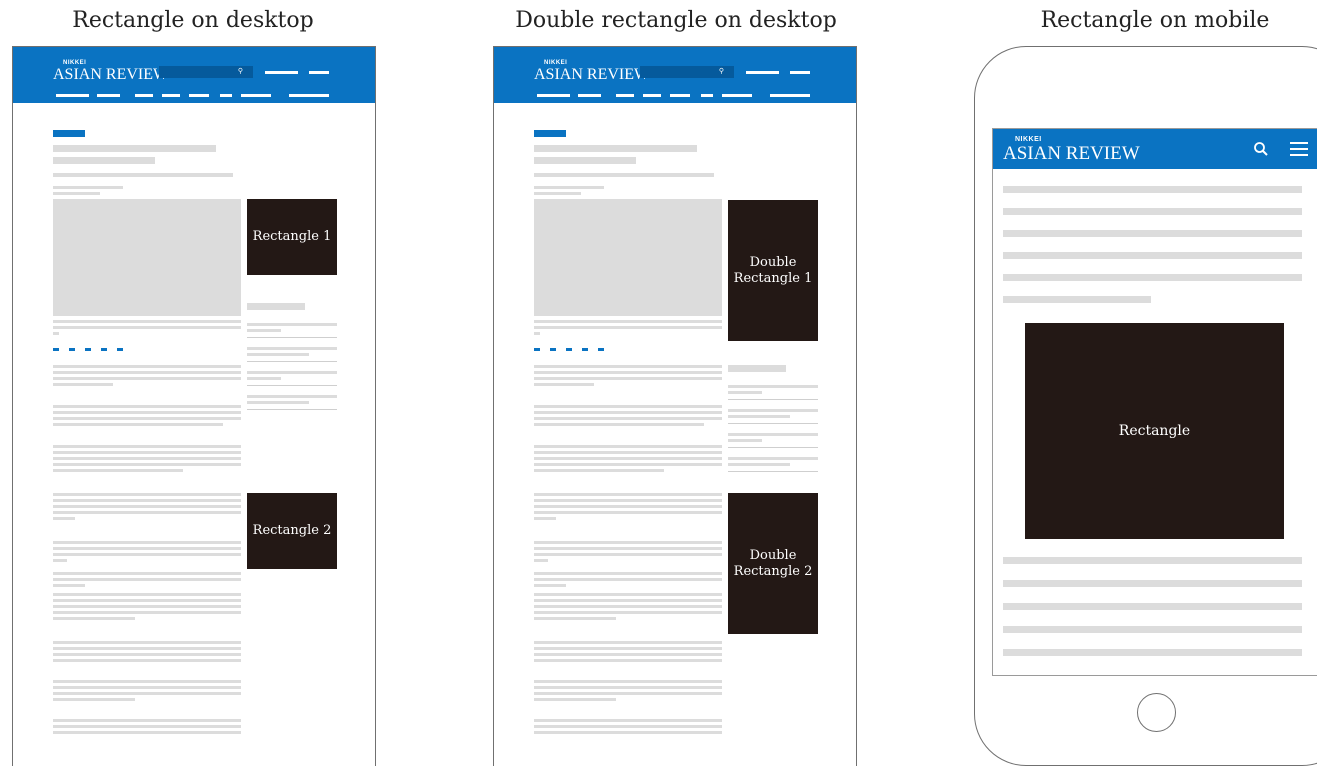  What do you see at coordinates (1071, 153) in the screenshot?
I see `logo-asian-review: ASIAN REVIEW` at bounding box center [1071, 153].